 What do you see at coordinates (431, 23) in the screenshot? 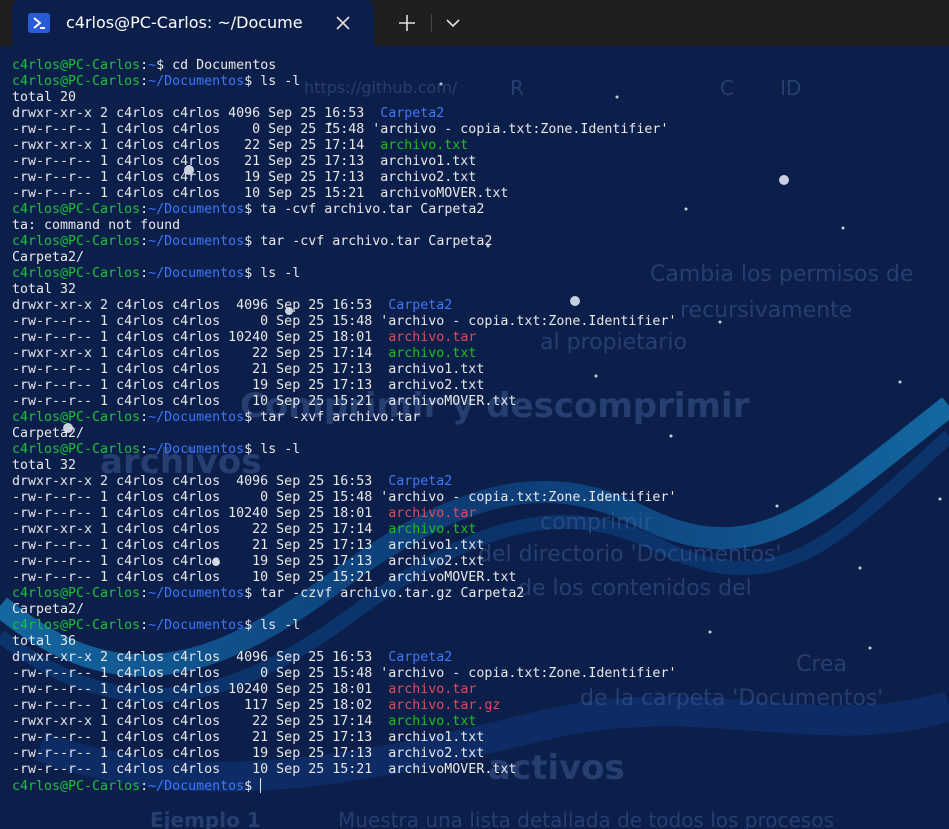
I see `tab-separator` at bounding box center [431, 23].